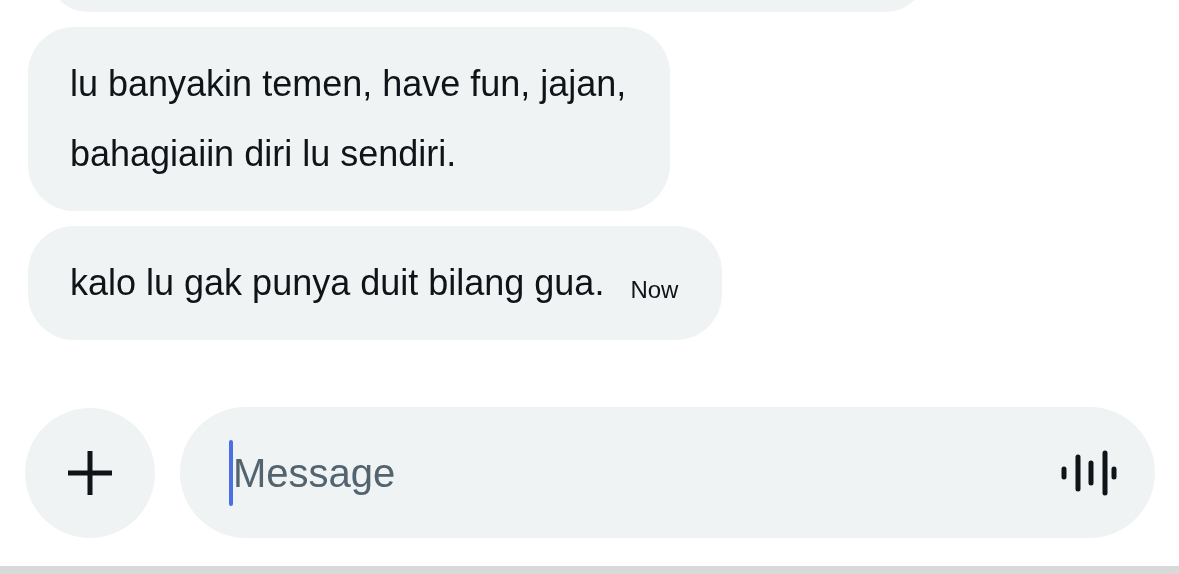 This screenshot has height=574, width=1179. What do you see at coordinates (647, 472) in the screenshot?
I see `message-input: Message` at bounding box center [647, 472].